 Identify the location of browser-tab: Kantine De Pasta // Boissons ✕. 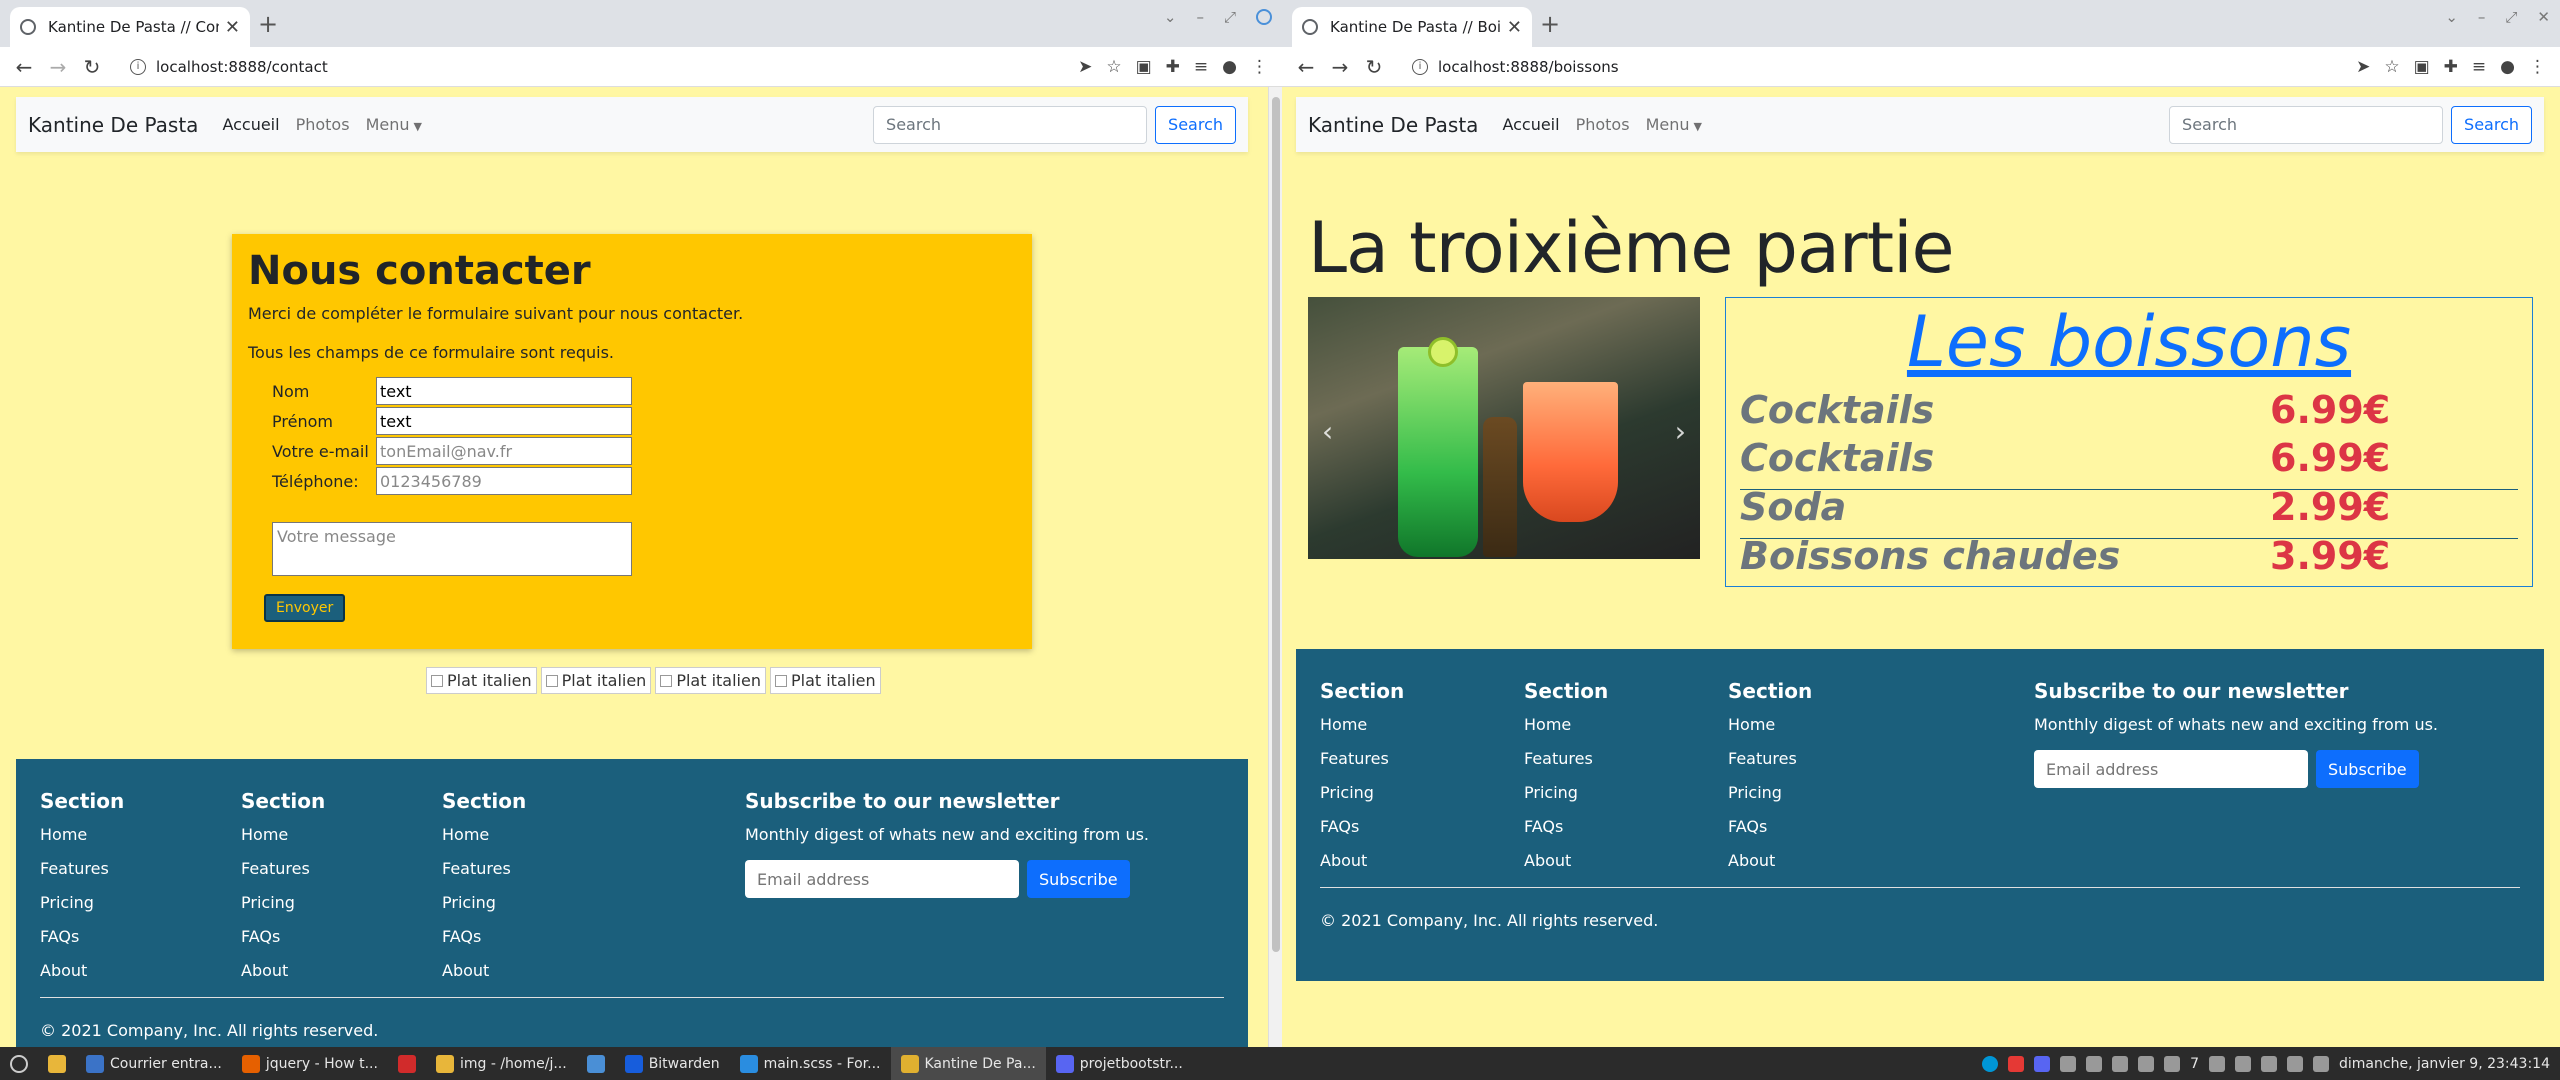
(1412, 27).